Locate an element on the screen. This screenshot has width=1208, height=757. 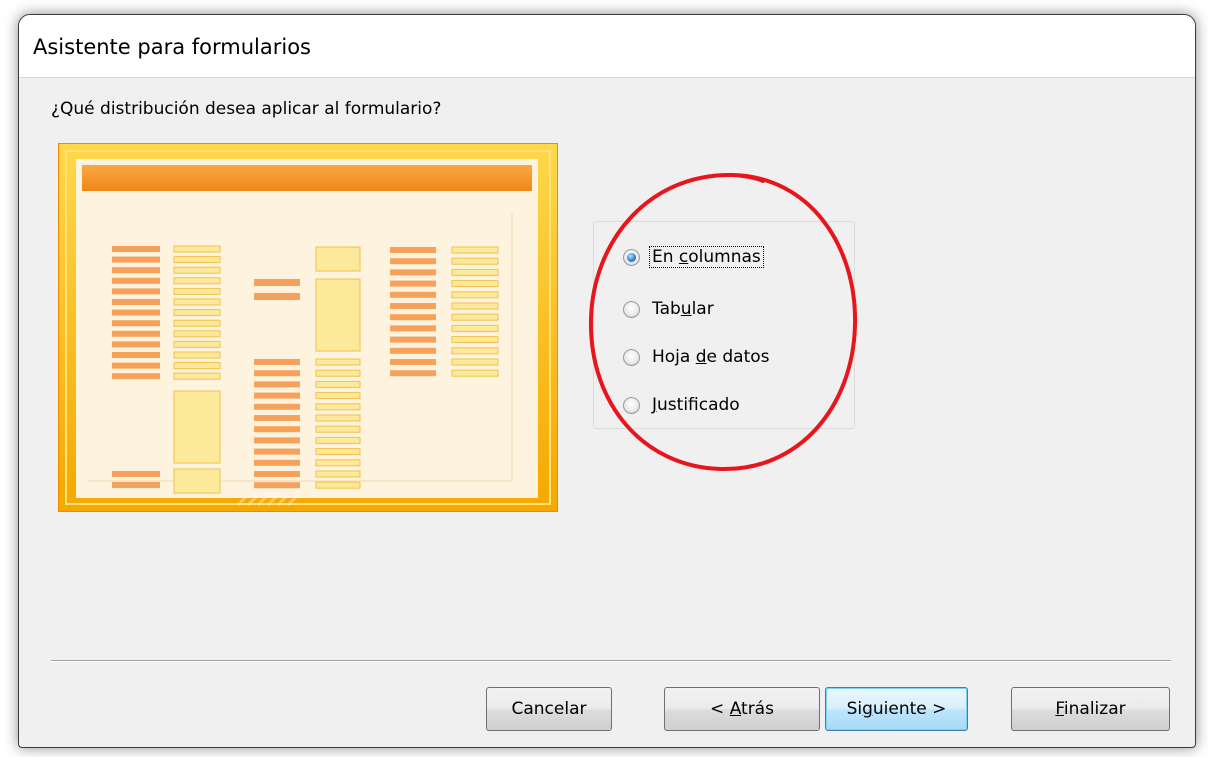
option-label: En columnas is located at coordinates (706, 257).